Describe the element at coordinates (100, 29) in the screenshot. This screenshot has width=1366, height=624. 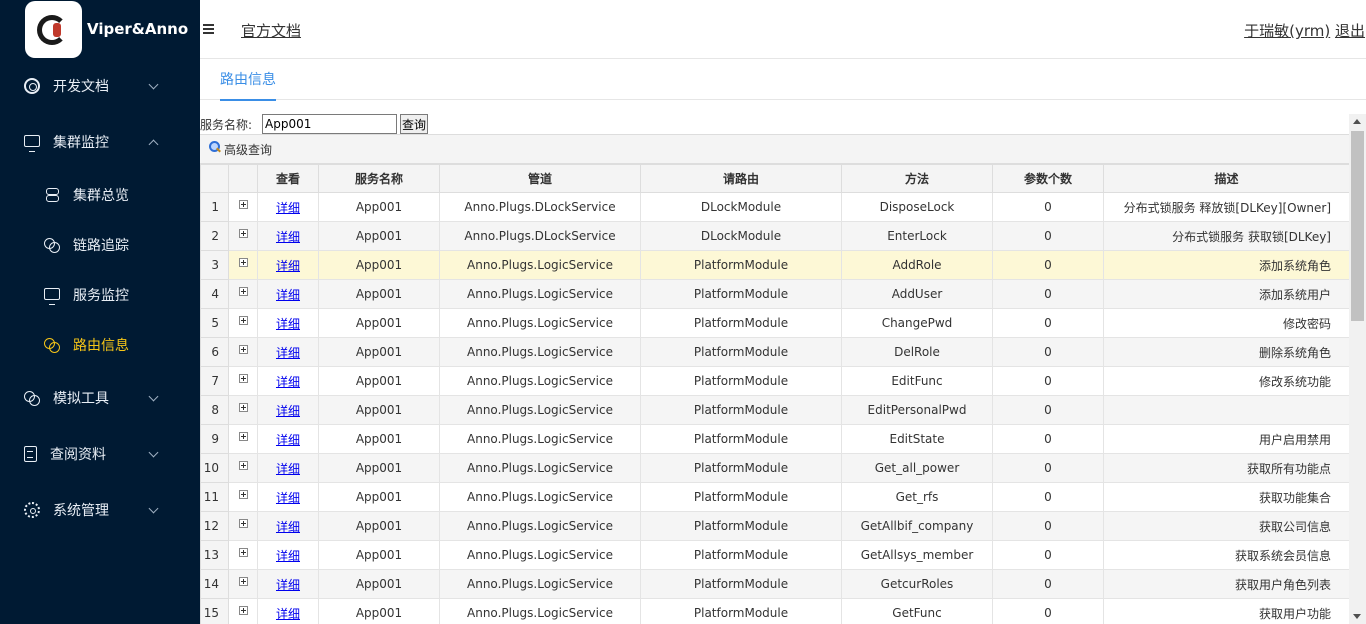
I see `brand: Viper&Anno` at that location.